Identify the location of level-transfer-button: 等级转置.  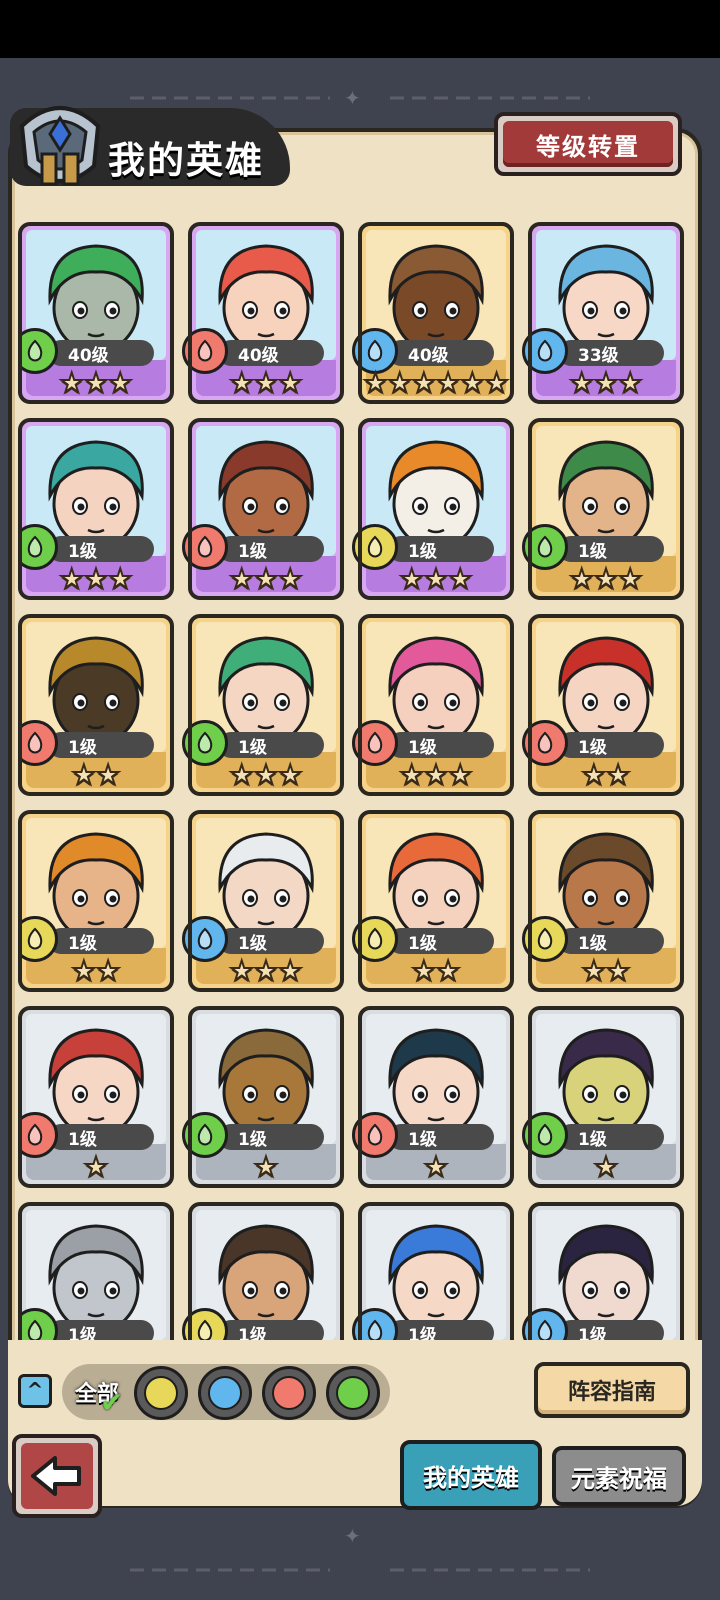
(588, 144).